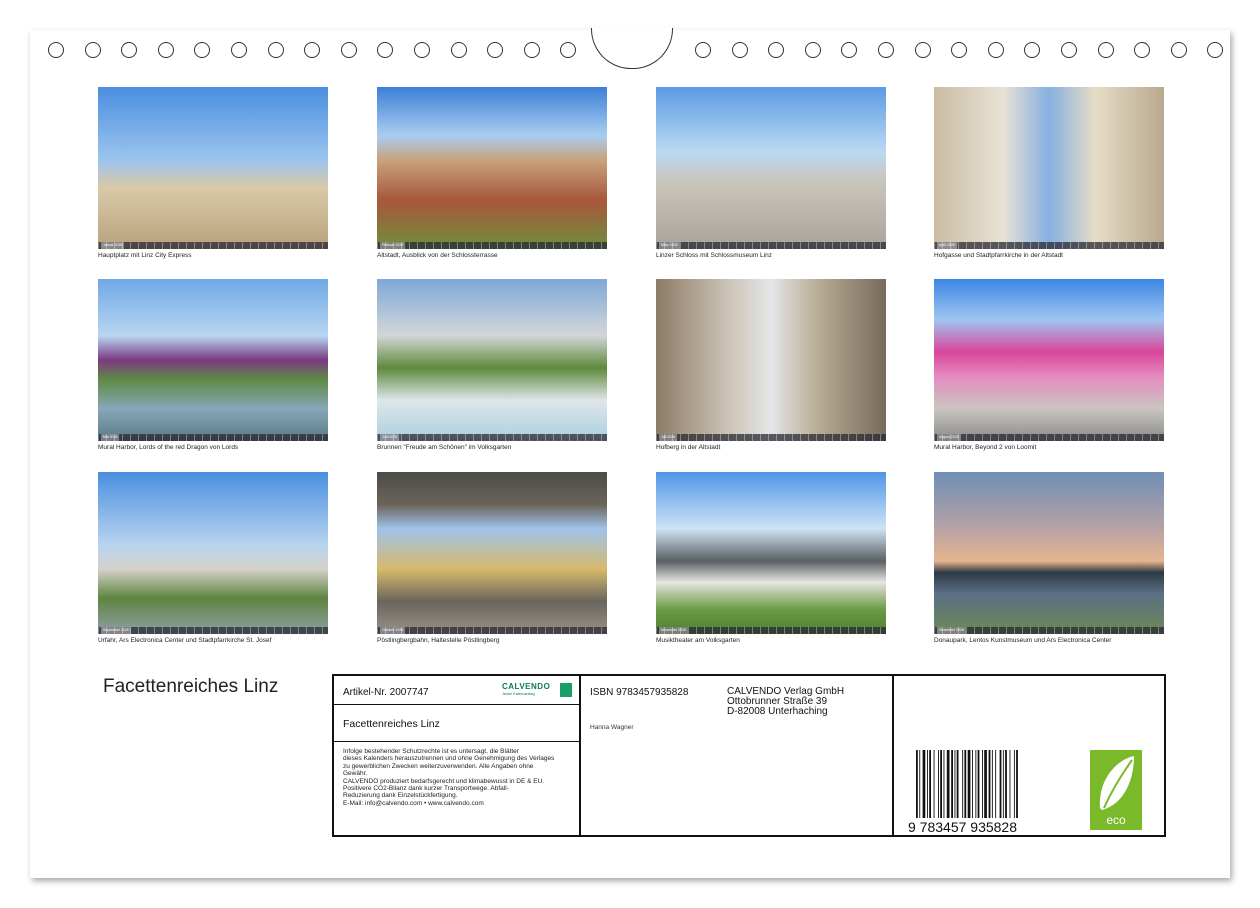  I want to click on calendar-photo: September 2026, so click(213, 553).